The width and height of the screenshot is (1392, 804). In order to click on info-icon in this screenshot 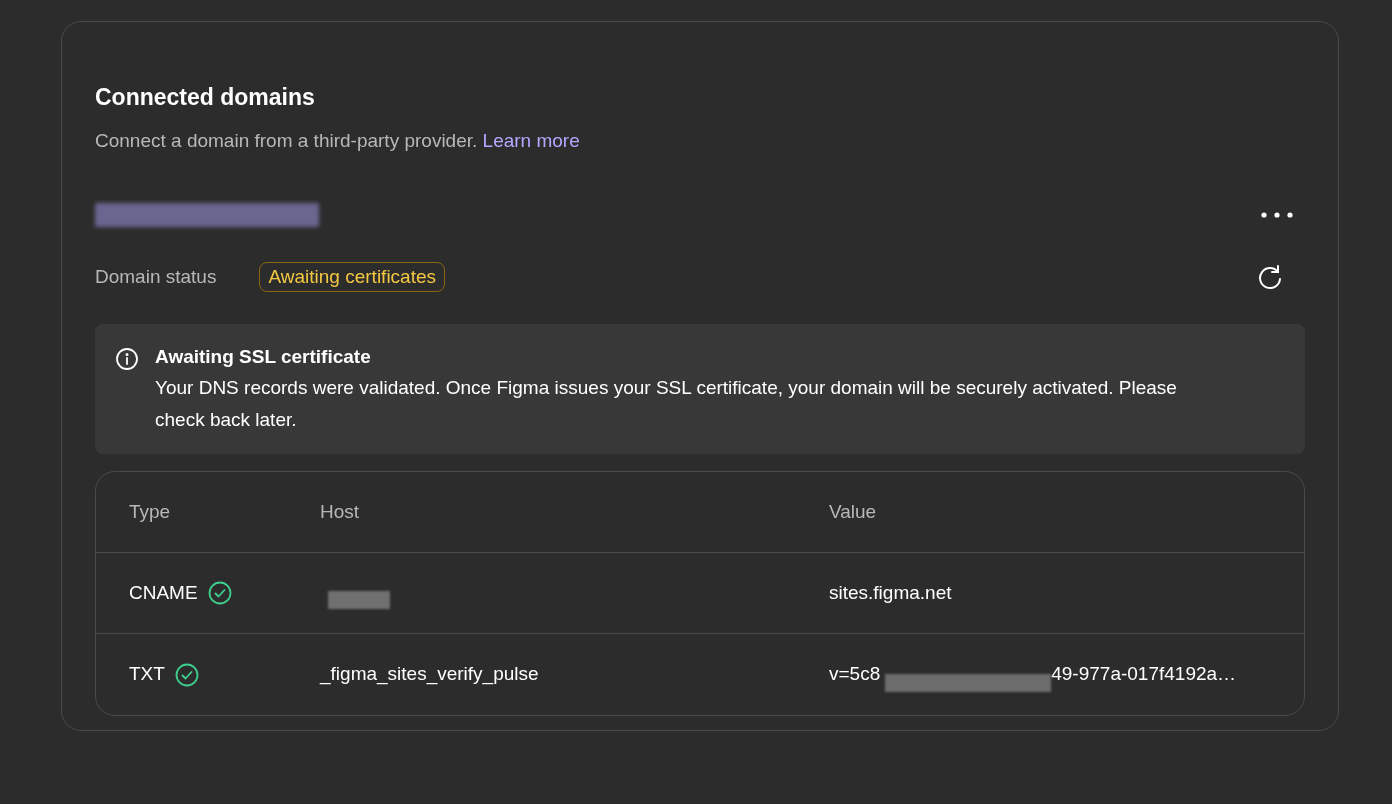, I will do `click(127, 359)`.